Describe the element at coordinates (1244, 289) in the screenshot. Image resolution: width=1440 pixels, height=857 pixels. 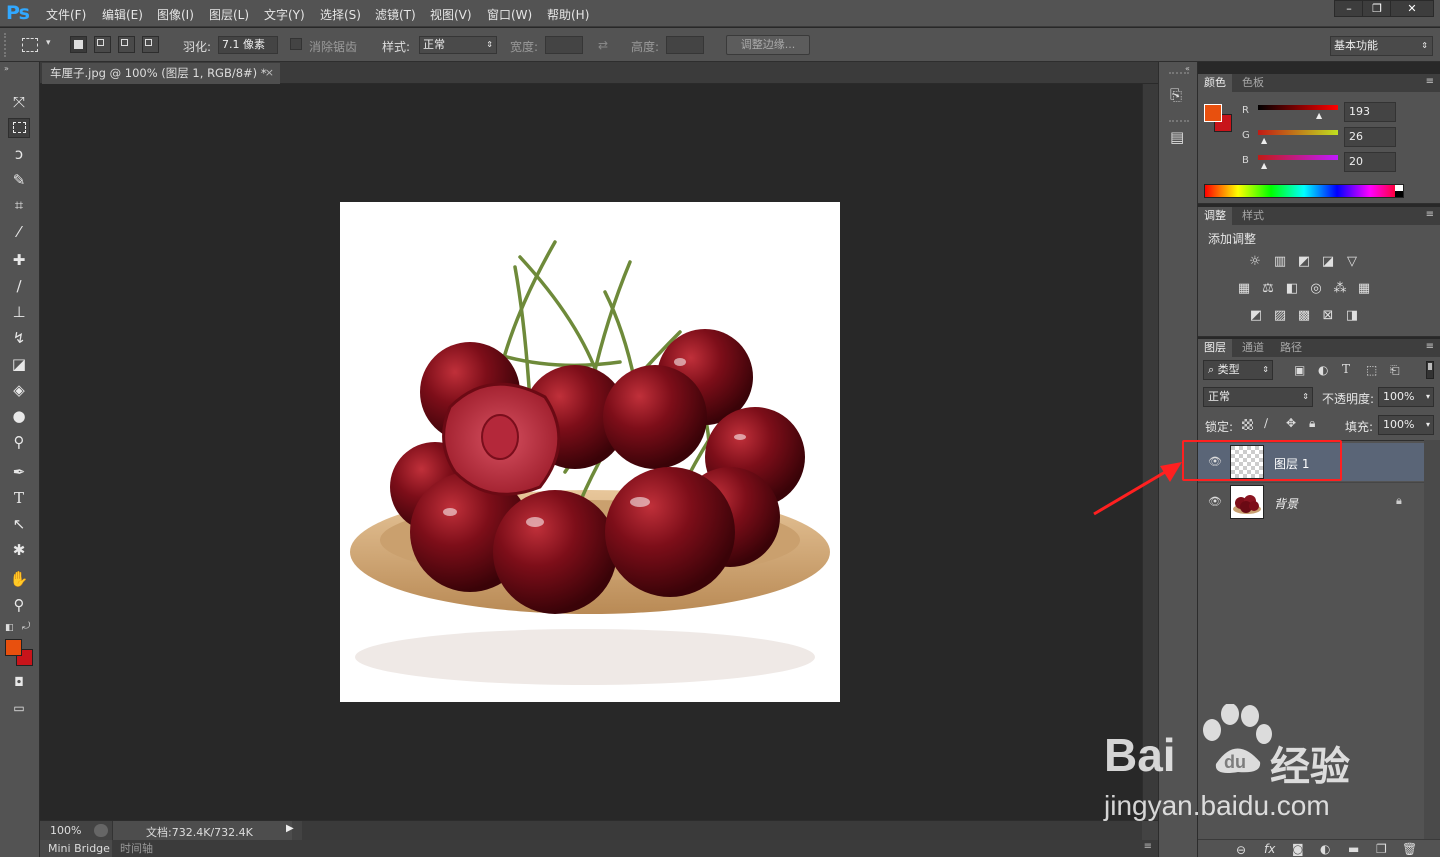
I see `hue-saturation-icon: ▦` at that location.